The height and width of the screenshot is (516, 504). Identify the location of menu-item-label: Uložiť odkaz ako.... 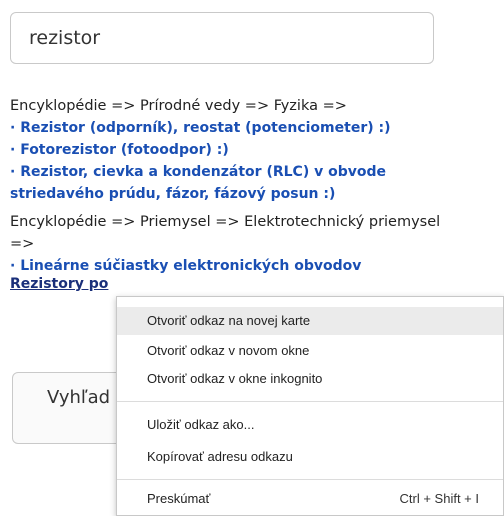
(201, 424).